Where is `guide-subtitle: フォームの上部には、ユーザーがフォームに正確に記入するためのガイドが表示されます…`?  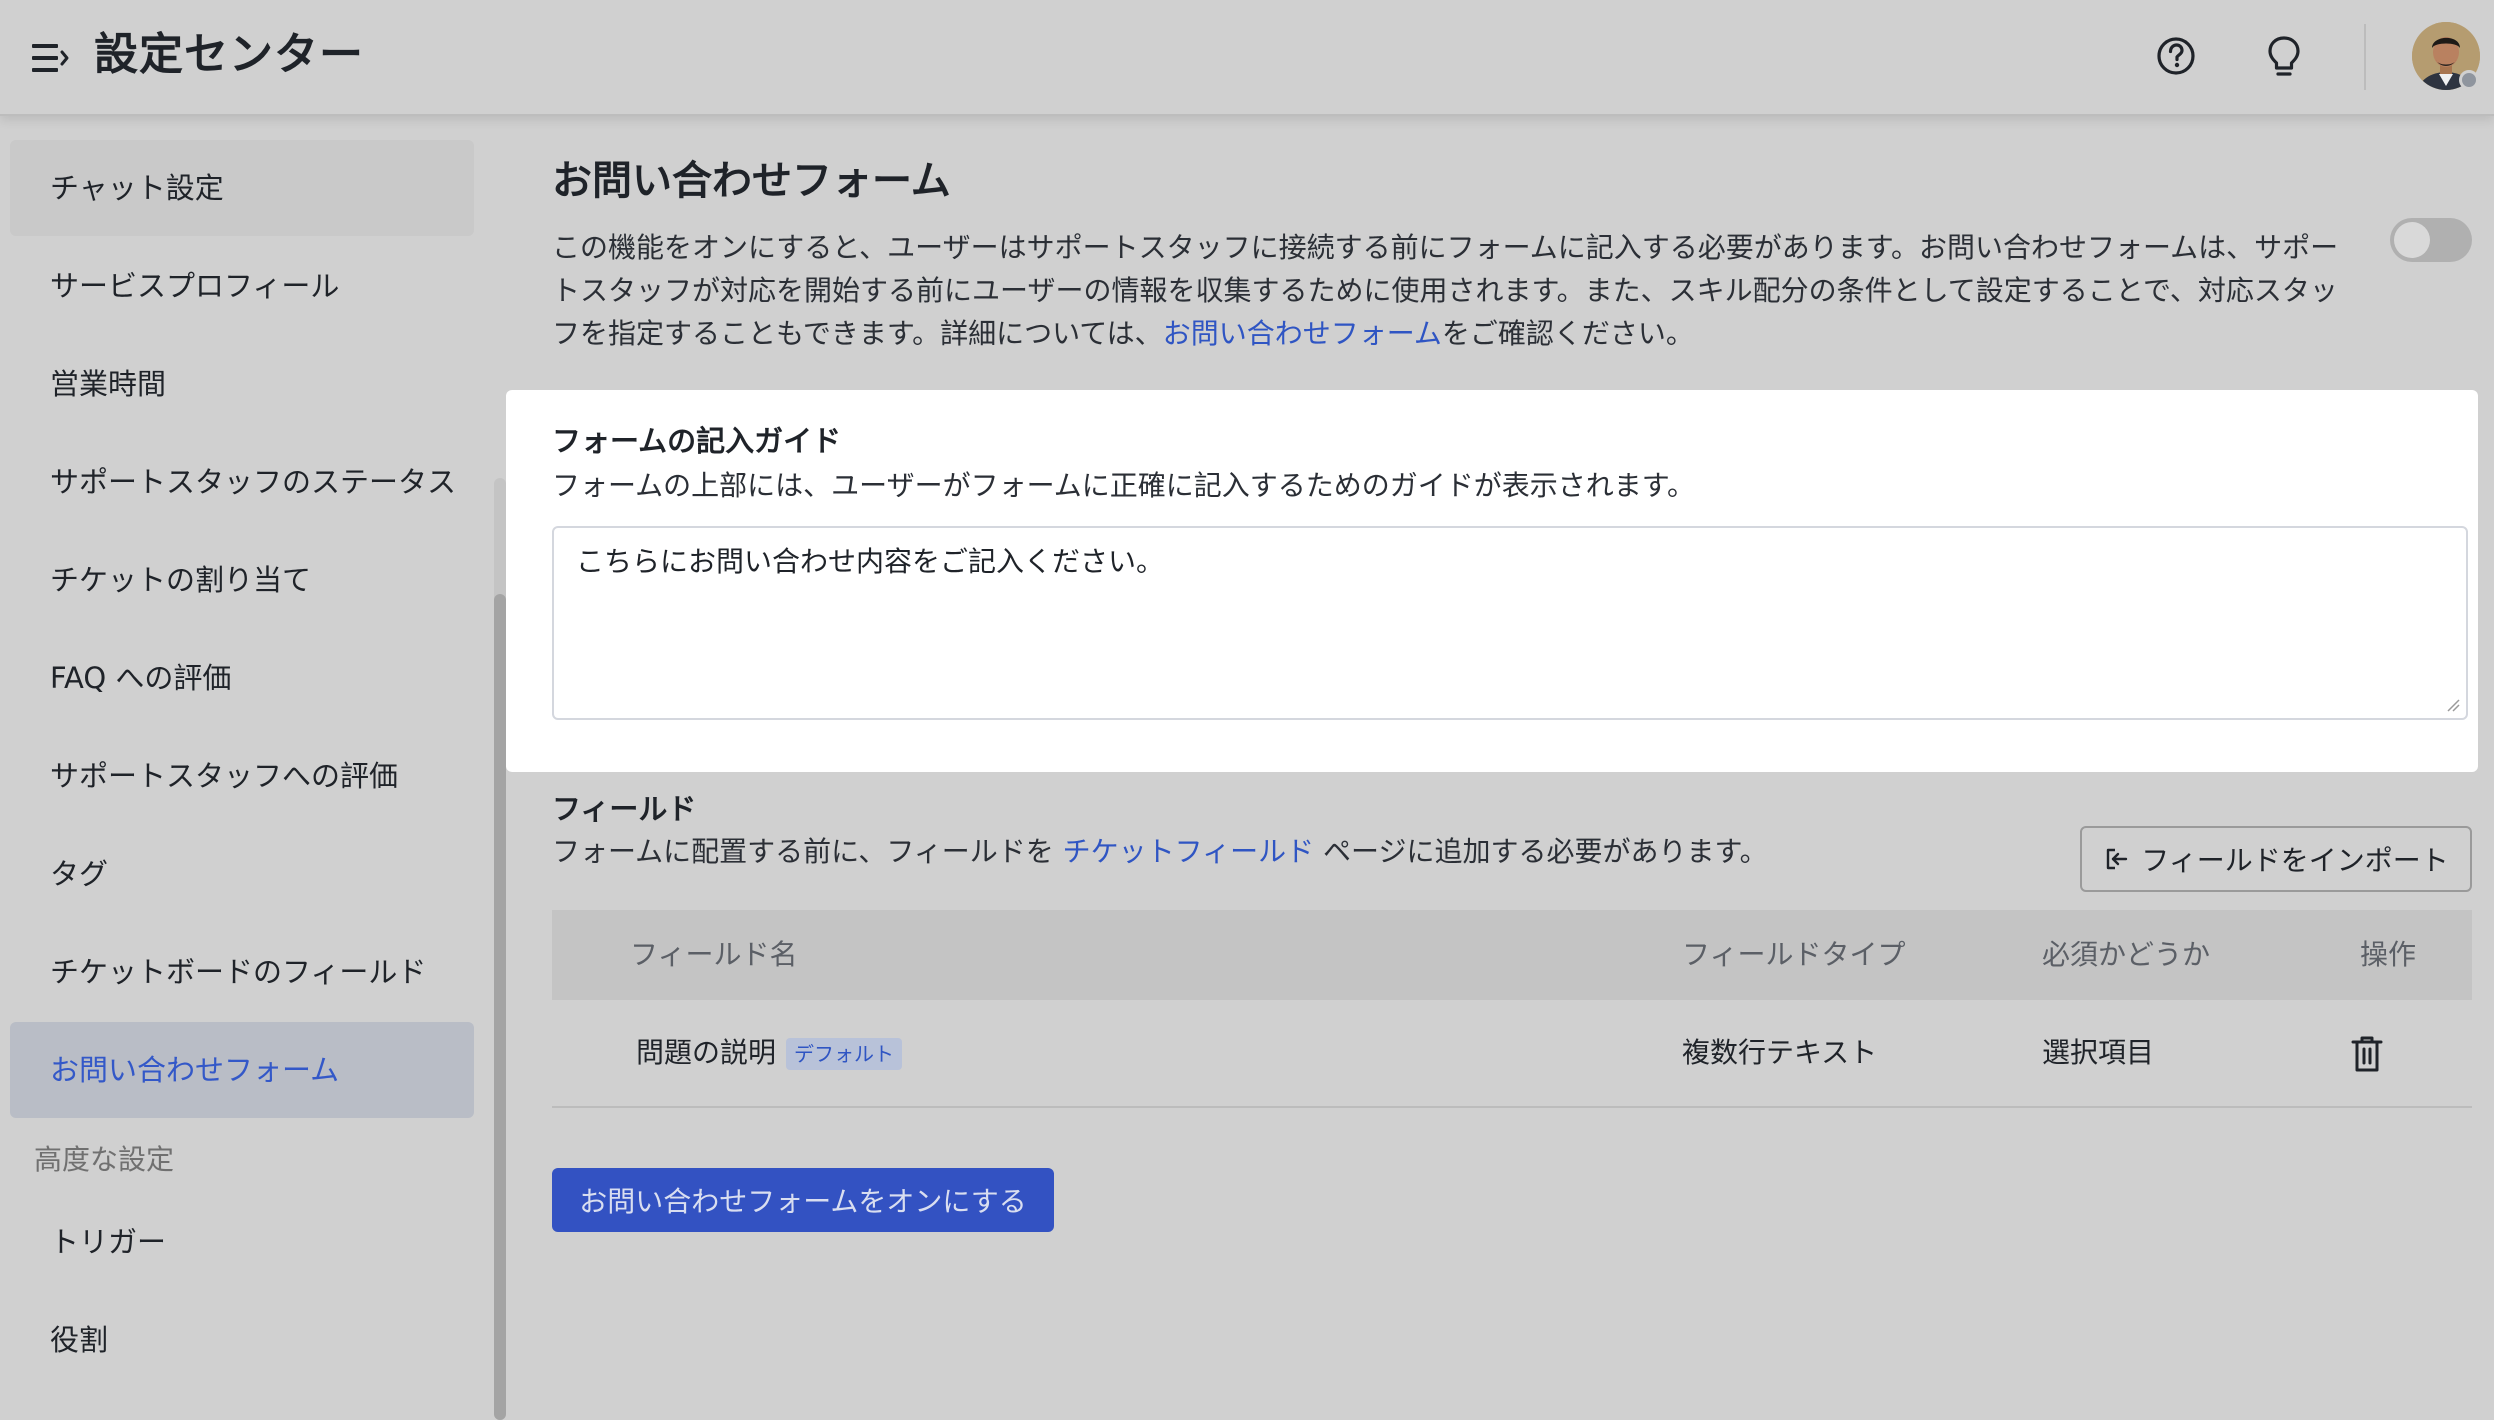 guide-subtitle: フォームの上部には、ユーザーがフォームに正確に記入するためのガイドが表示されます… is located at coordinates (1123, 485).